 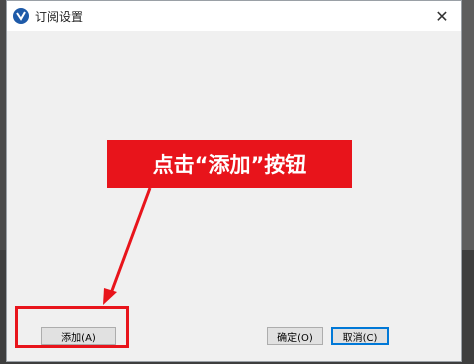 I want to click on pointer-arrow, so click(x=127, y=246).